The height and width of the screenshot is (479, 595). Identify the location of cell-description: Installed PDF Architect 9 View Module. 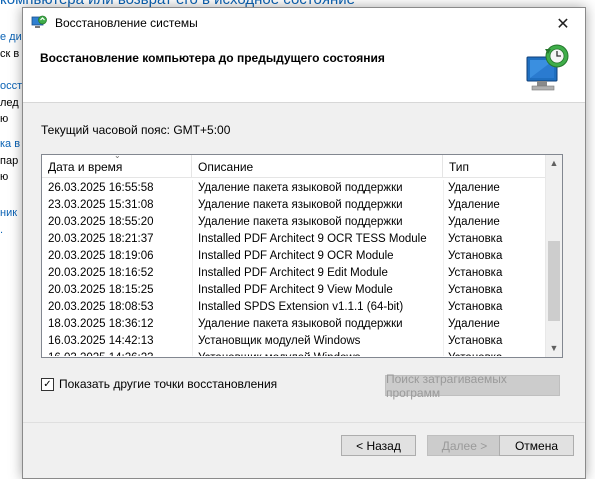
(295, 290).